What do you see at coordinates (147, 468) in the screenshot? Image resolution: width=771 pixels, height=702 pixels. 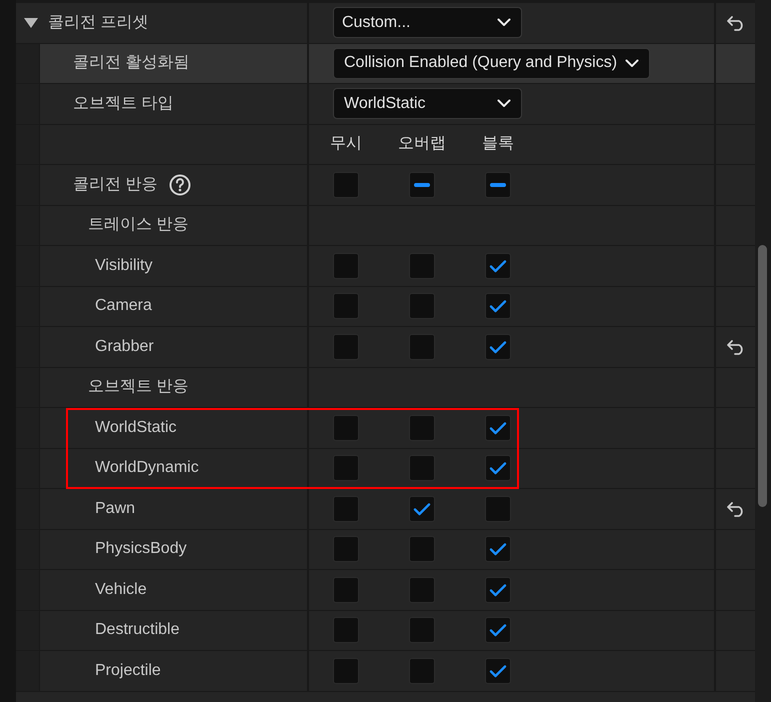 I see `property-label: WorldDynamic` at bounding box center [147, 468].